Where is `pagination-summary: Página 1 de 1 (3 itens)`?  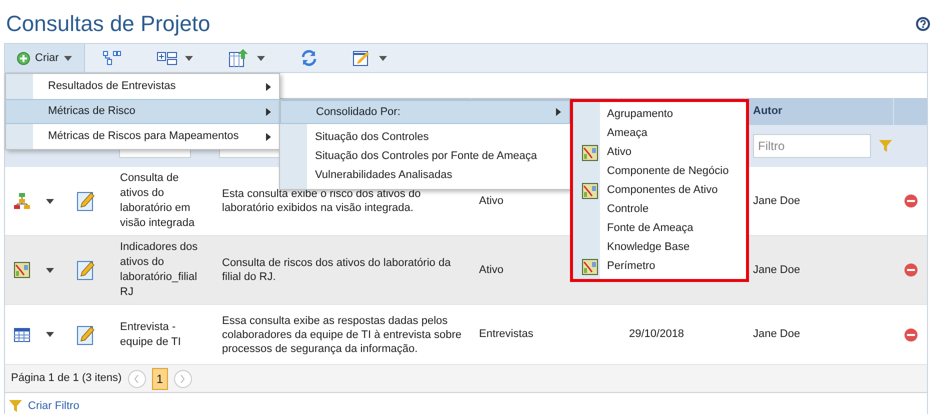
pagination-summary: Página 1 de 1 (3 itens) is located at coordinates (66, 378).